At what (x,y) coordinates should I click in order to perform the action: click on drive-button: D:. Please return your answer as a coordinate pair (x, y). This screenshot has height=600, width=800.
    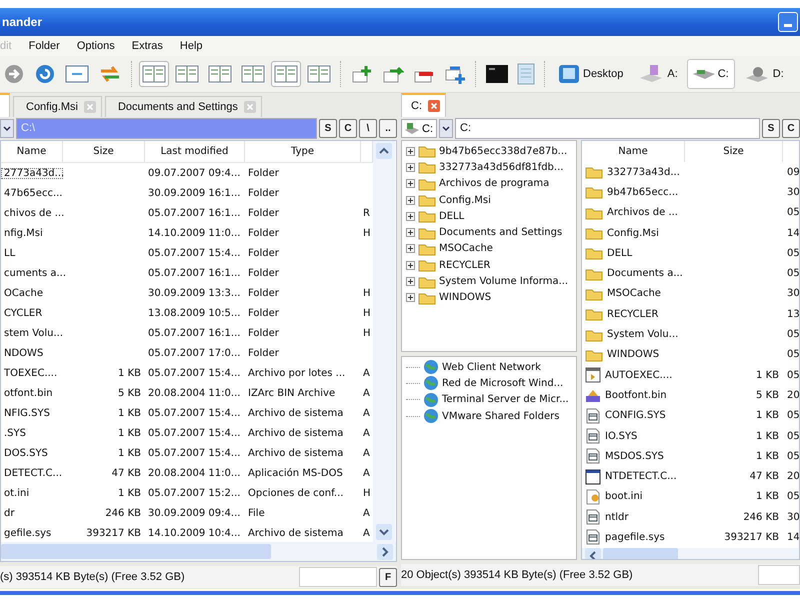
    Looking at the image, I should click on (764, 74).